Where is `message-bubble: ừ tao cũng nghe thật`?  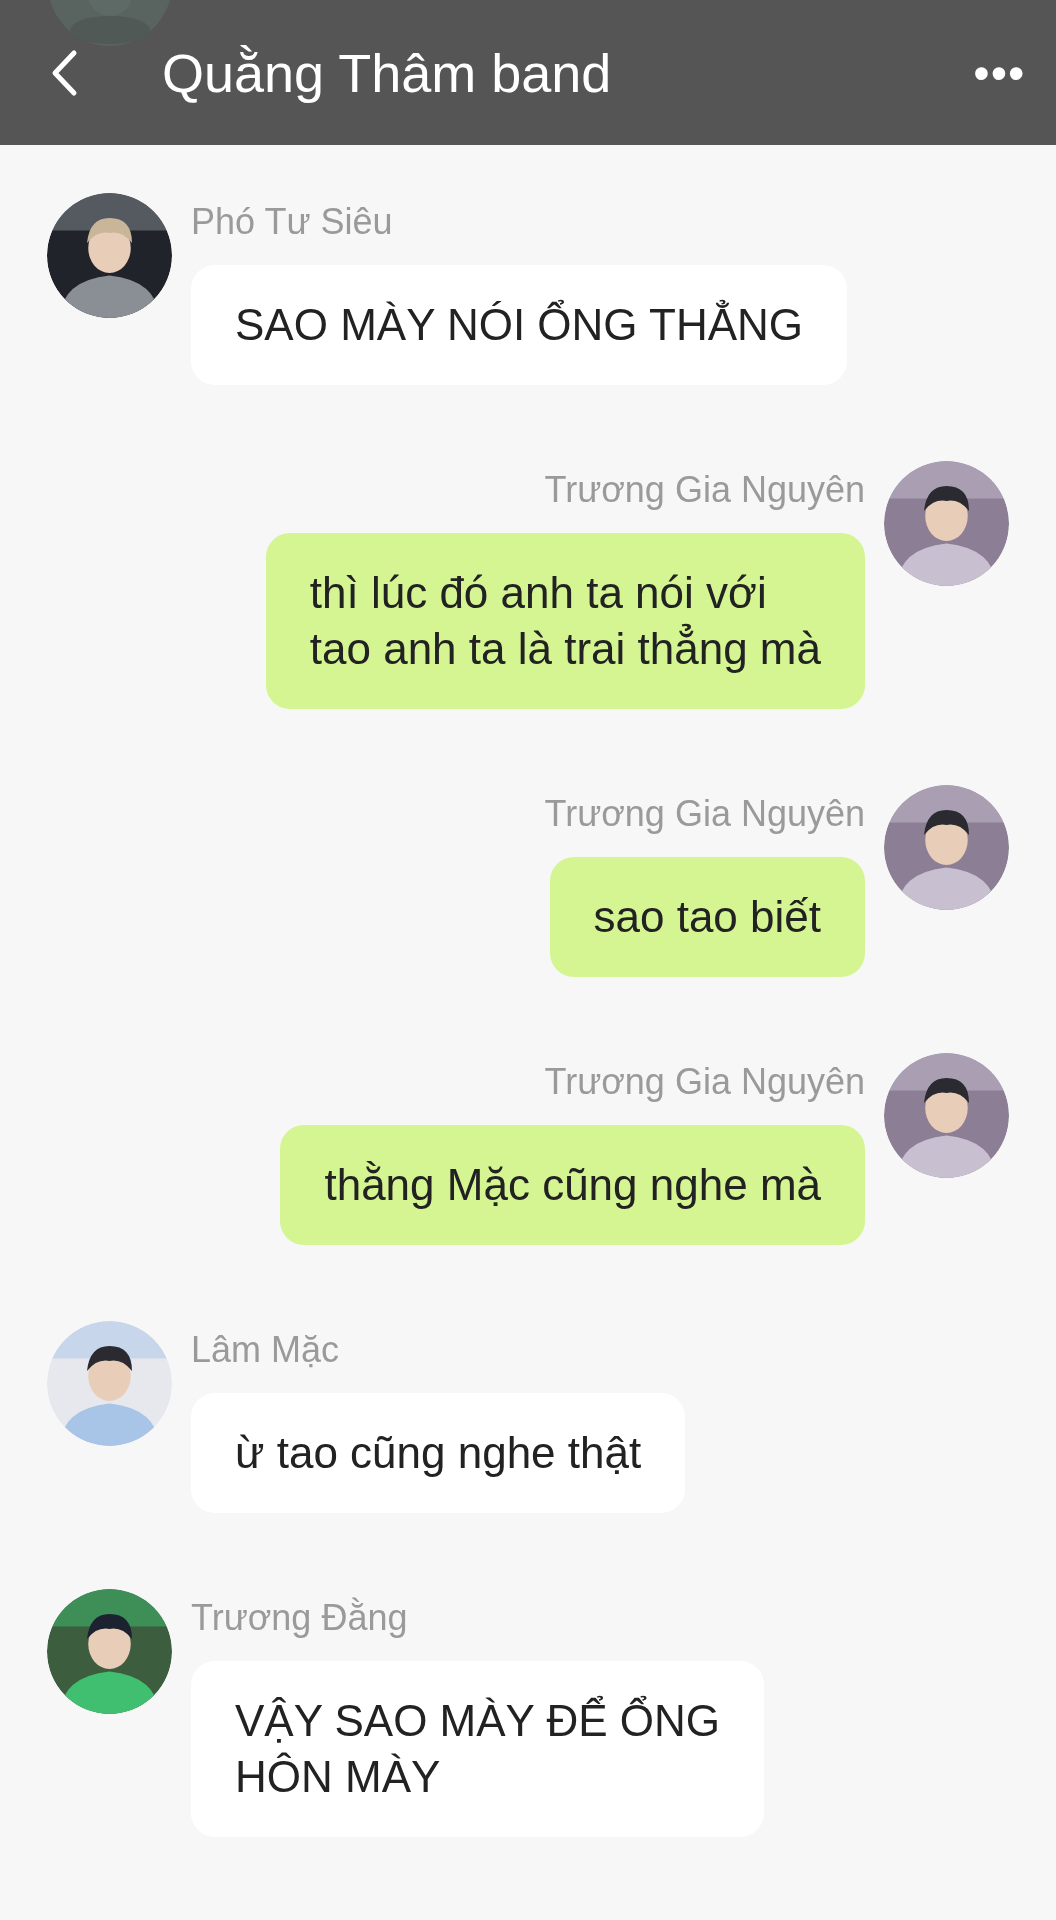
message-bubble: ừ tao cũng nghe thật is located at coordinates (438, 1453).